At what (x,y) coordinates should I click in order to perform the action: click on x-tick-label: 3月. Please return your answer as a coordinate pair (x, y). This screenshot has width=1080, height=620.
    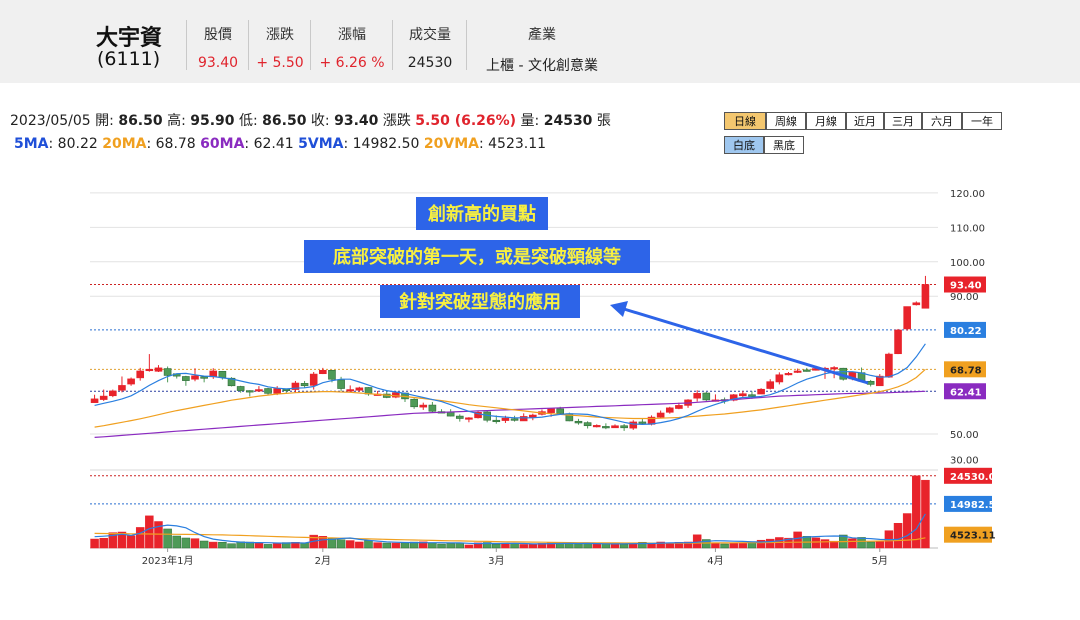
    Looking at the image, I should click on (496, 561).